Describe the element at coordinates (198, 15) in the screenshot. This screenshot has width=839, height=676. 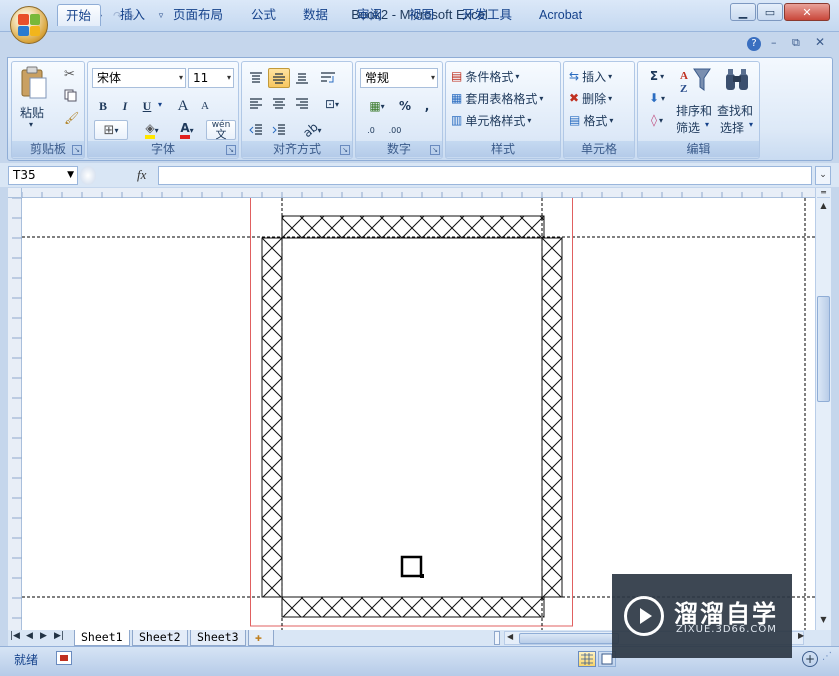
I see `tab-page-layout: 页面布局` at that location.